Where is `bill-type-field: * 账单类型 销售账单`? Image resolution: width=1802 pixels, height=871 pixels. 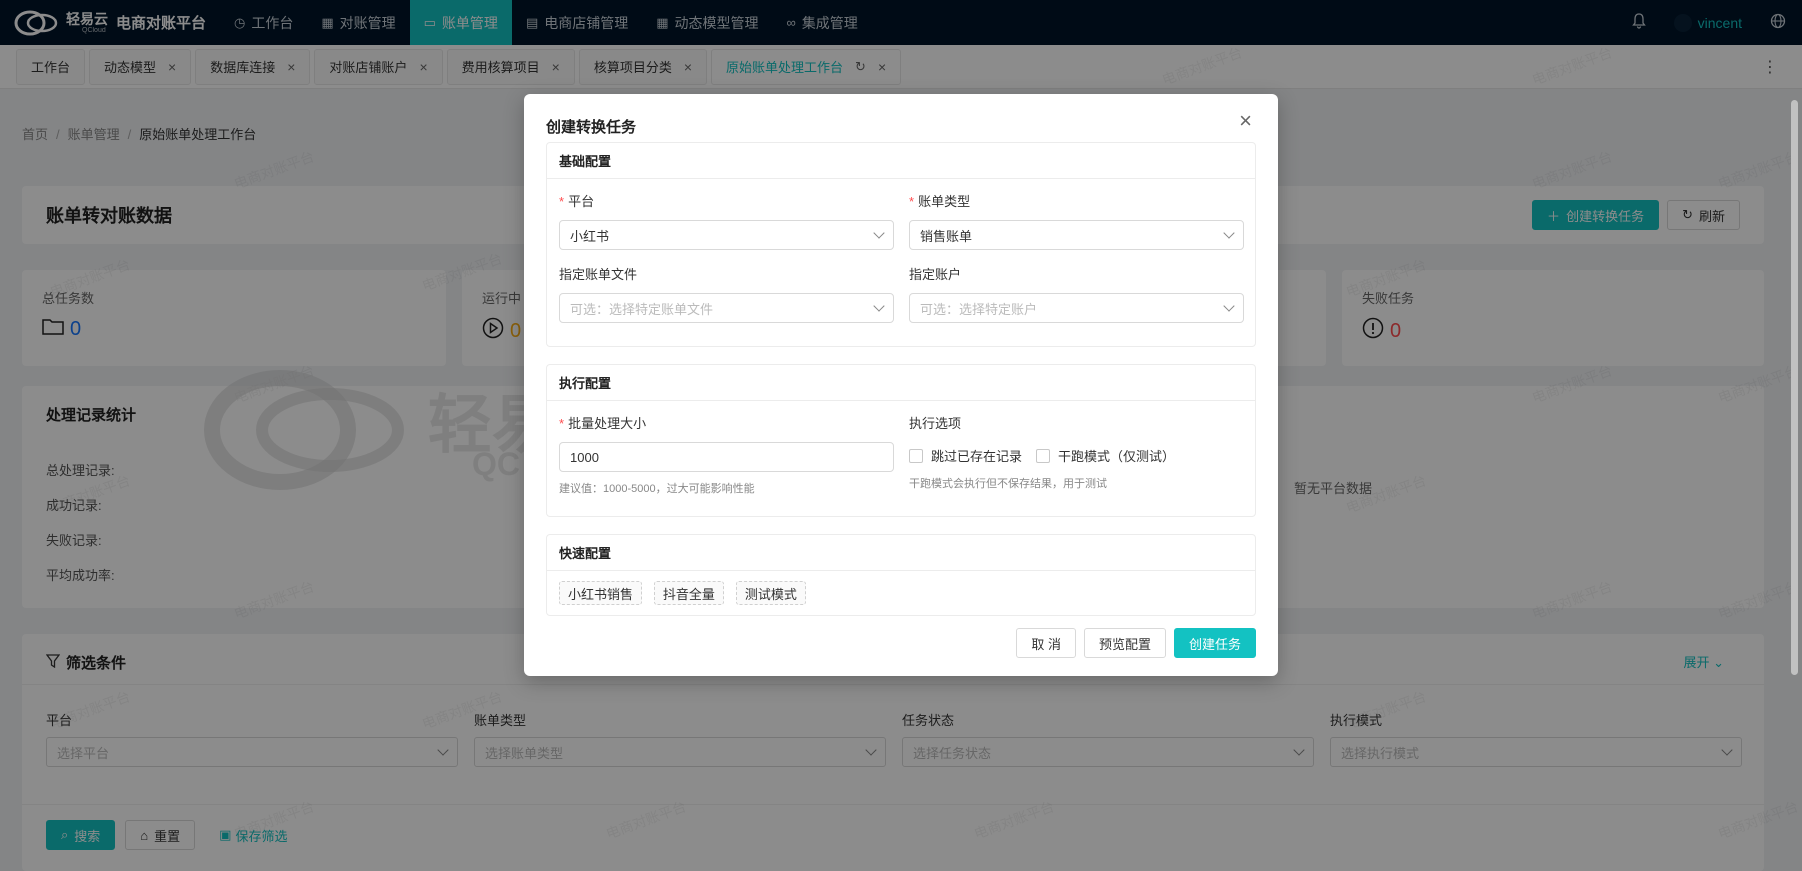 bill-type-field: * 账单类型 销售账单 is located at coordinates (1076, 220).